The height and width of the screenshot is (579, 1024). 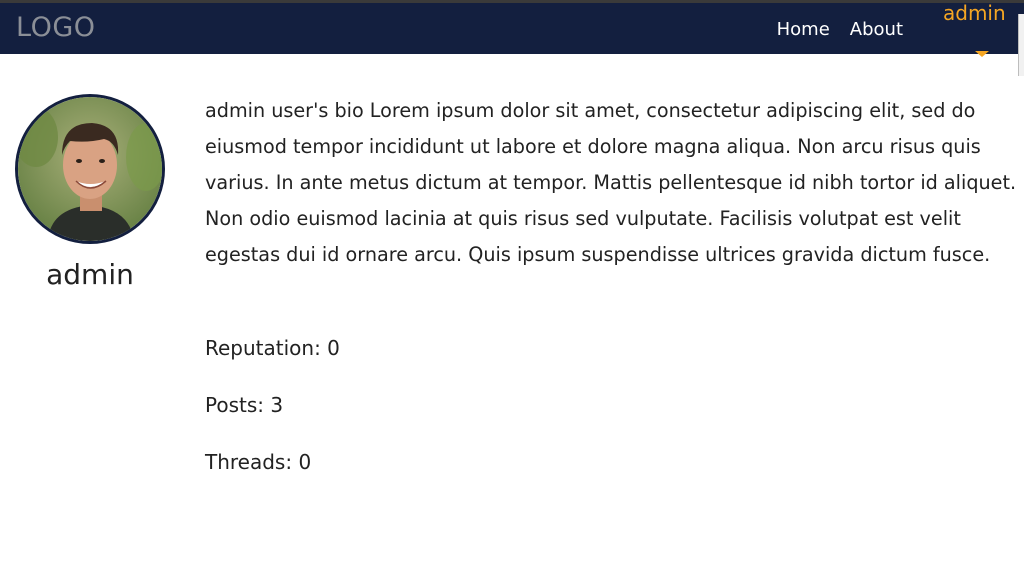 What do you see at coordinates (272, 348) in the screenshot?
I see `stat-reputation: Reputation: 0` at bounding box center [272, 348].